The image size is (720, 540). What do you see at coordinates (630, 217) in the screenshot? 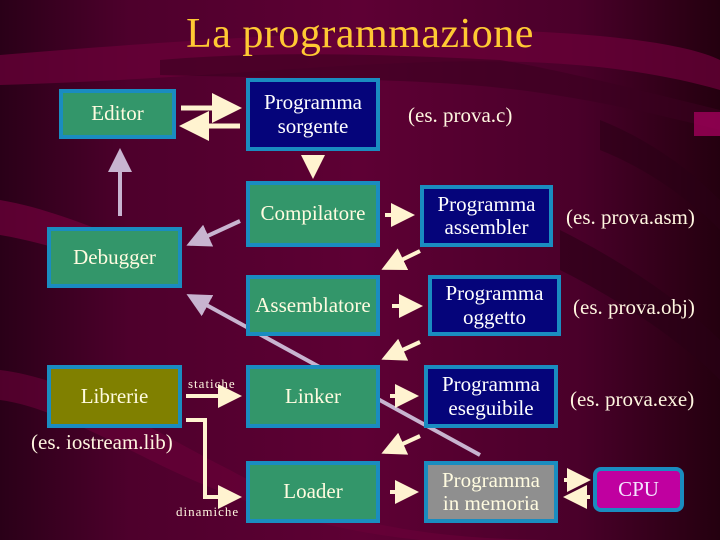
I see `note-assembler: (es. prova.asm)` at bounding box center [630, 217].